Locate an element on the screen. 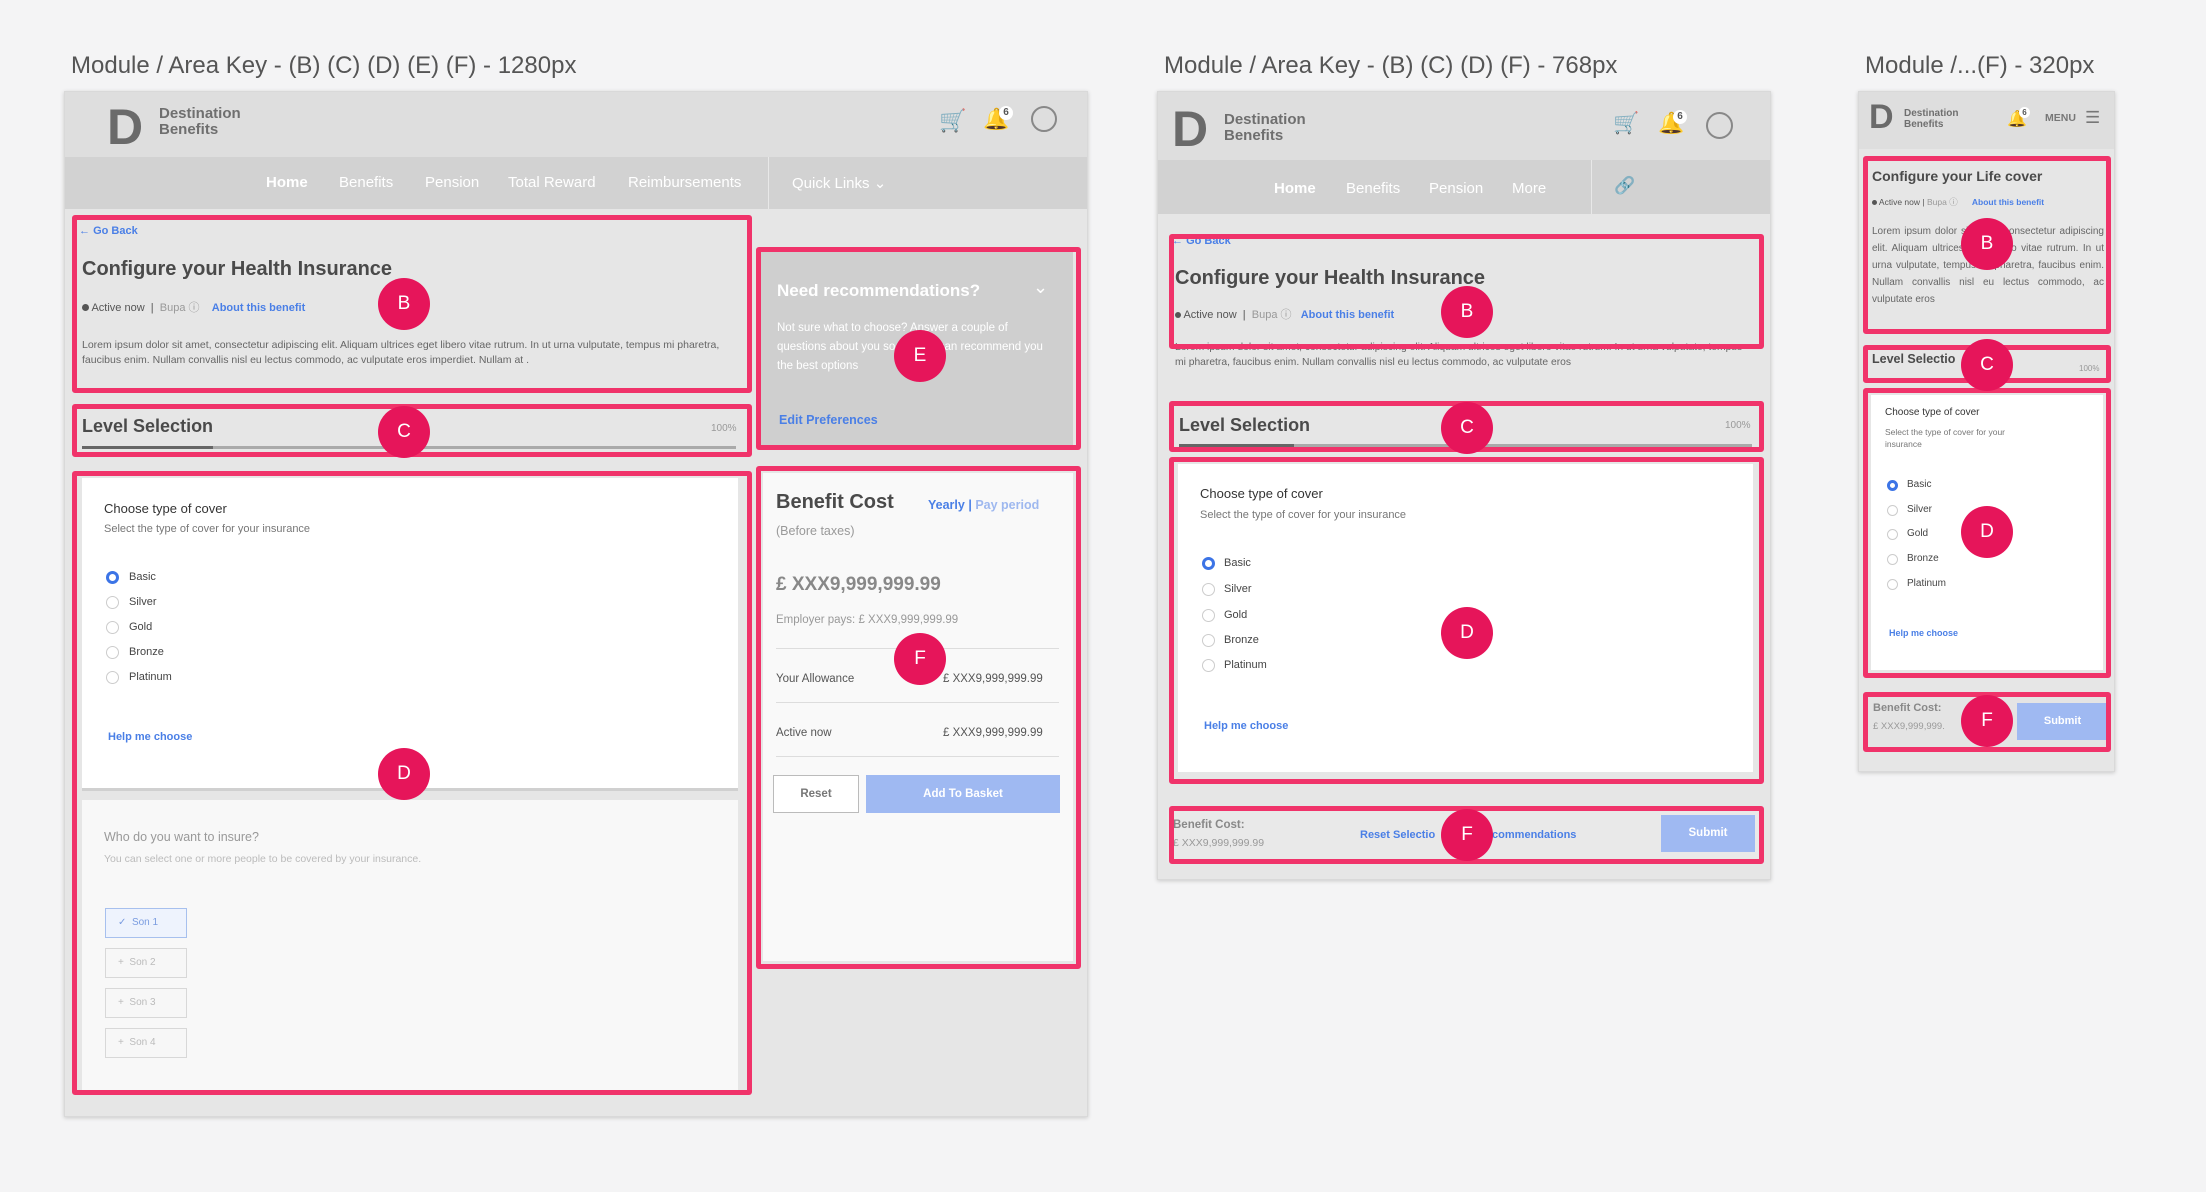 The height and width of the screenshot is (1192, 2206). person-chip-son2: + Son 2 is located at coordinates (146, 963).